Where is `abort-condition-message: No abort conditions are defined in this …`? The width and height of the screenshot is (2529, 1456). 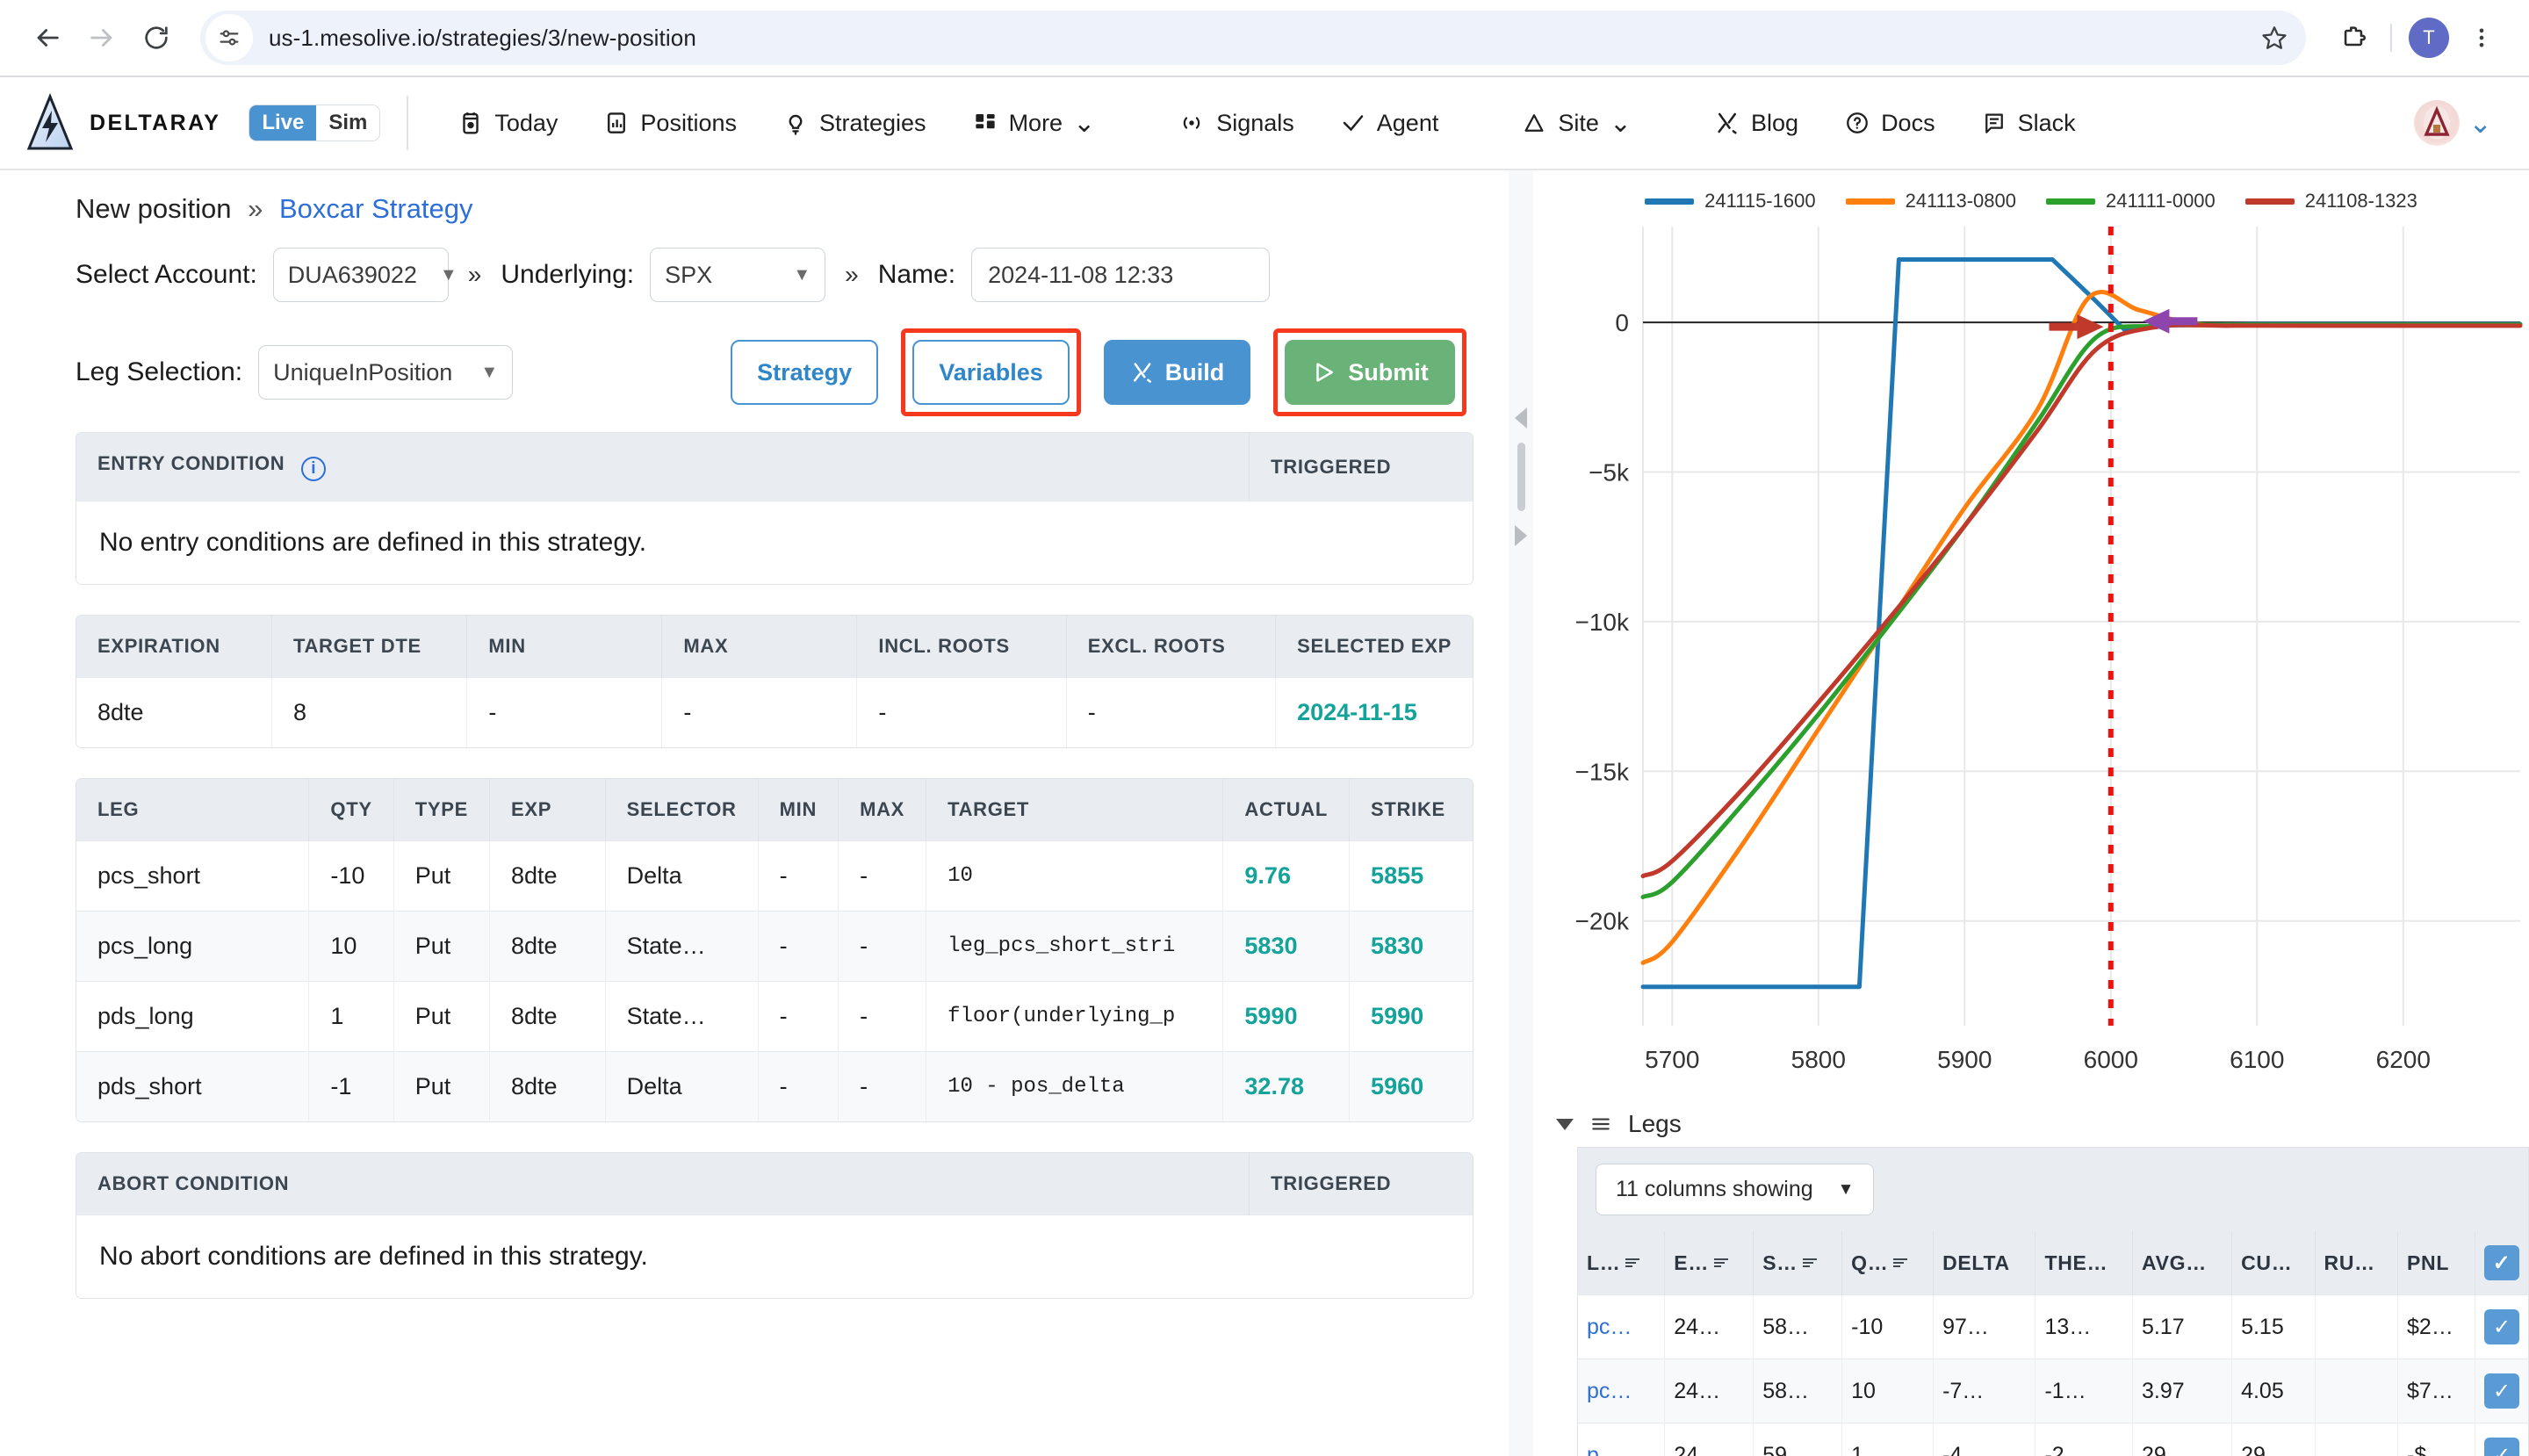 abort-condition-message: No abort conditions are defined in this … is located at coordinates (775, 1256).